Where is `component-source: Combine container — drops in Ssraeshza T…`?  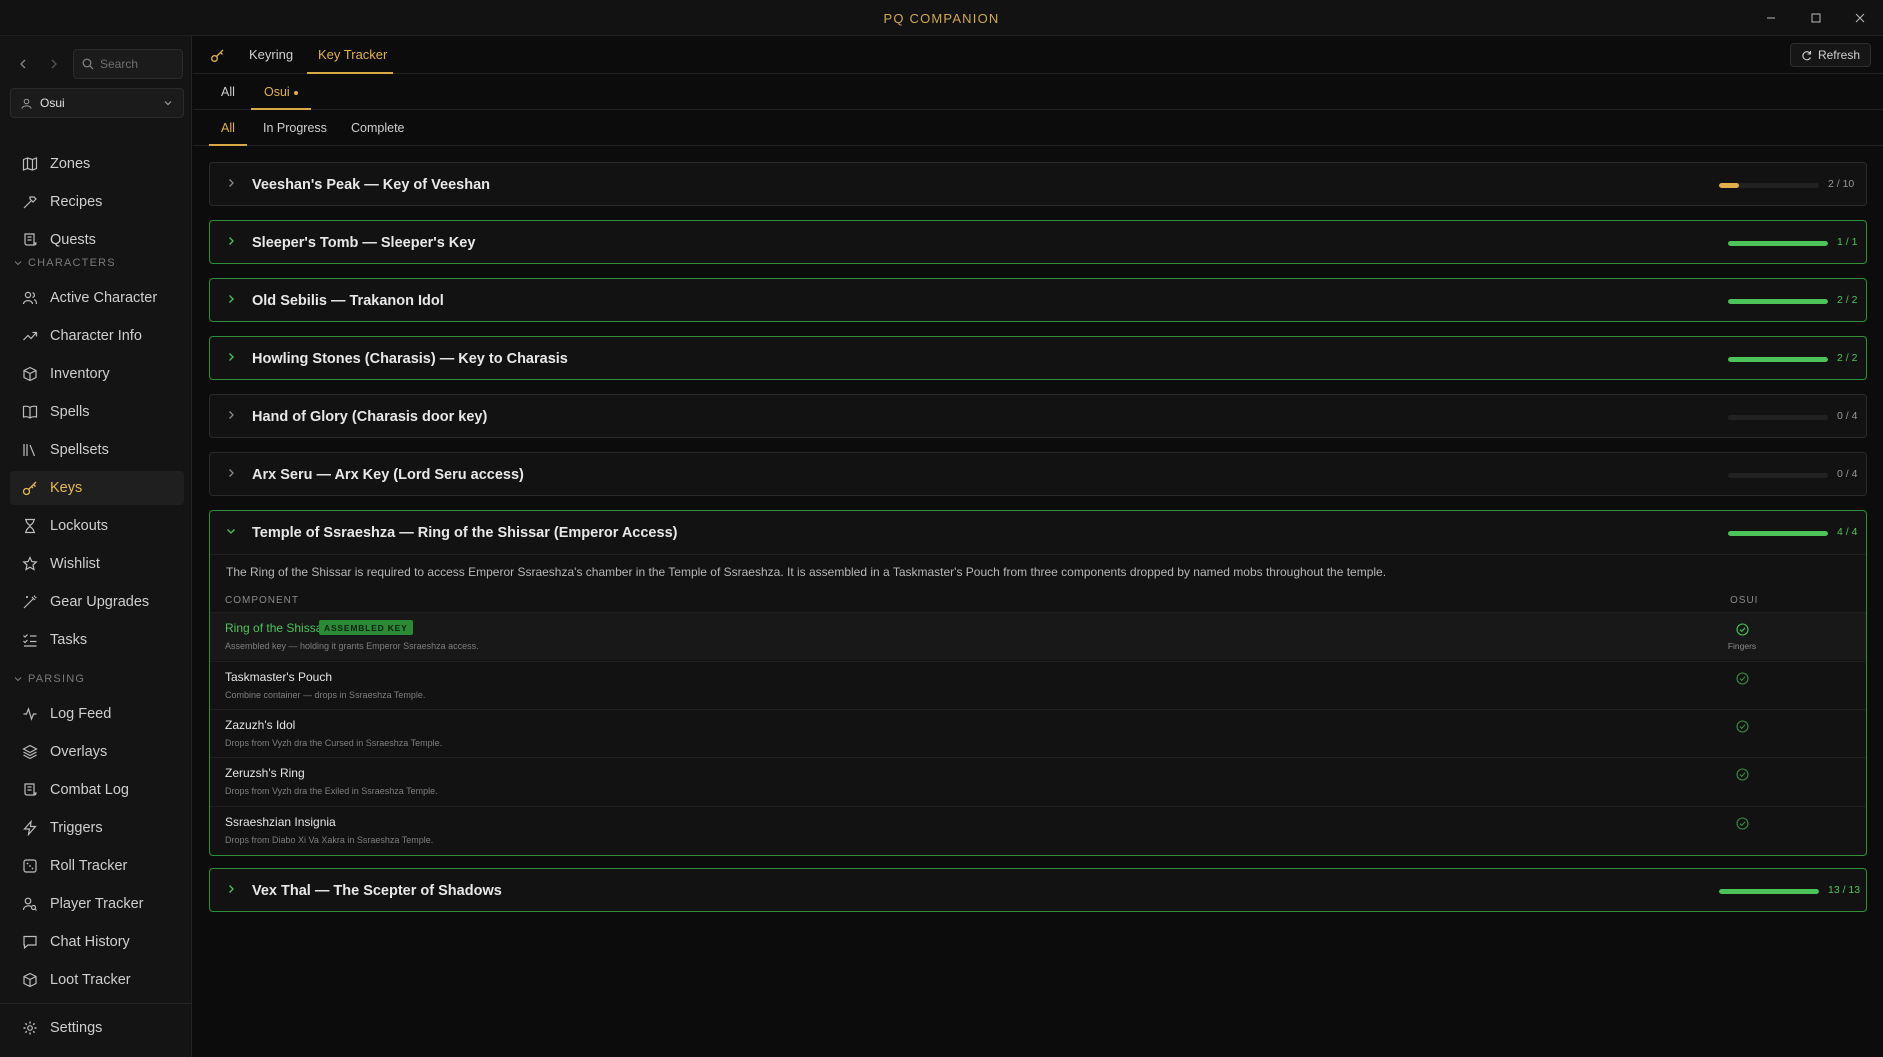
component-source: Combine container — drops in Ssraeshza T… is located at coordinates (325, 695).